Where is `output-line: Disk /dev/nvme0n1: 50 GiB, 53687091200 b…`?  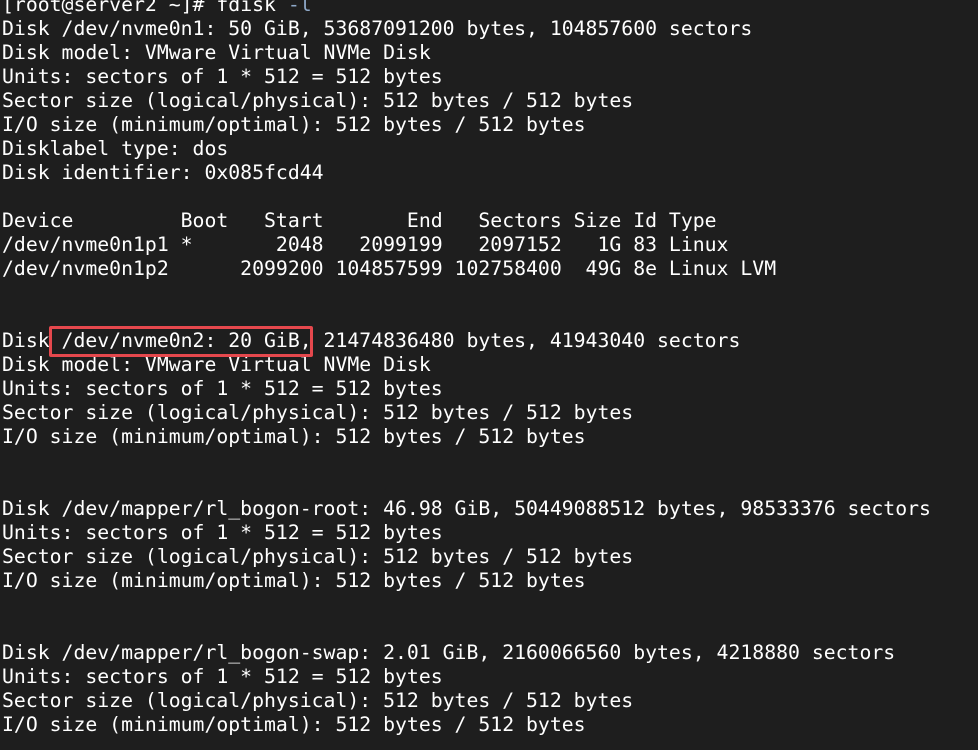
output-line: Disk /dev/nvme0n1: 50 GiB, 53687091200 b… is located at coordinates (377, 28).